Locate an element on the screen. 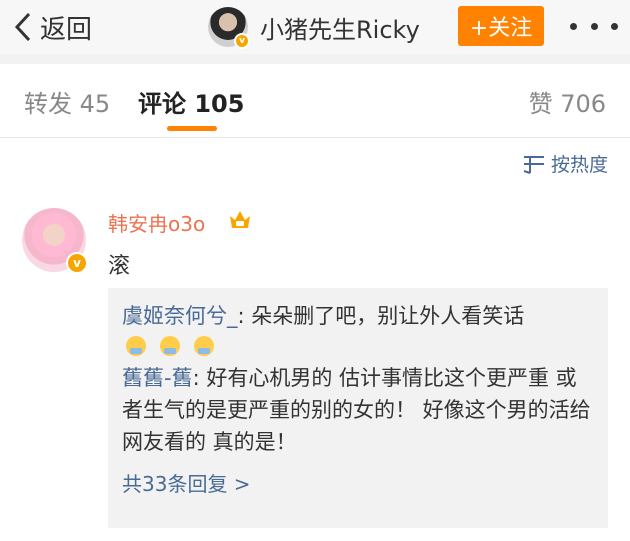 This screenshot has width=630, height=541. sort-label: 按热度 is located at coordinates (579, 165).